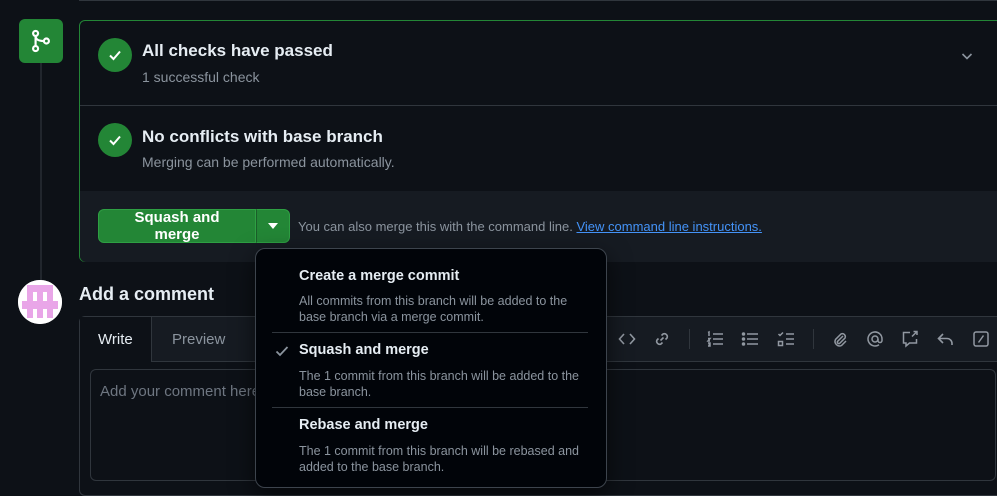 The image size is (997, 496). What do you see at coordinates (237, 50) in the screenshot?
I see `checks-title: All checks have passed` at bounding box center [237, 50].